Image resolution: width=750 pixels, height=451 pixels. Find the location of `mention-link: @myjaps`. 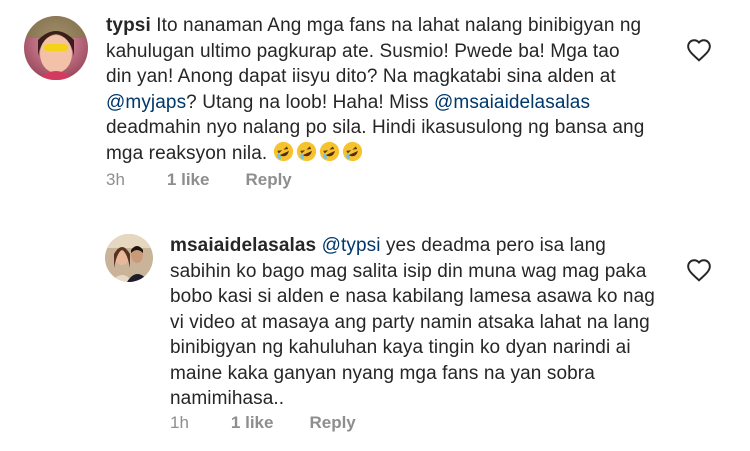

mention-link: @myjaps is located at coordinates (146, 102).